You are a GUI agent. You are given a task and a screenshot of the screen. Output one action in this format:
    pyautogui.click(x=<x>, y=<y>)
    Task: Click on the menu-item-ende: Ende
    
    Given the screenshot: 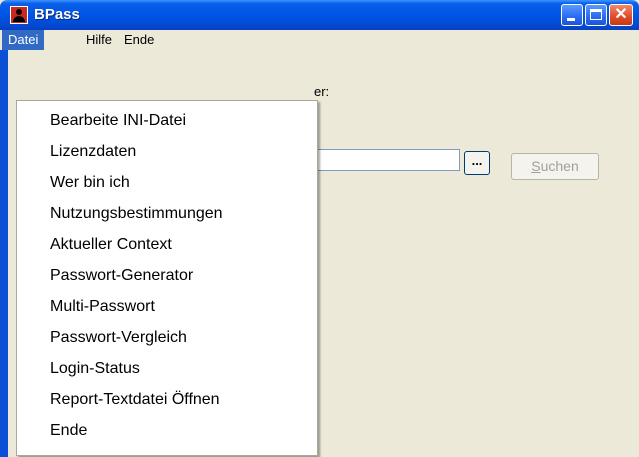 What is the action you would take?
    pyautogui.click(x=167, y=431)
    